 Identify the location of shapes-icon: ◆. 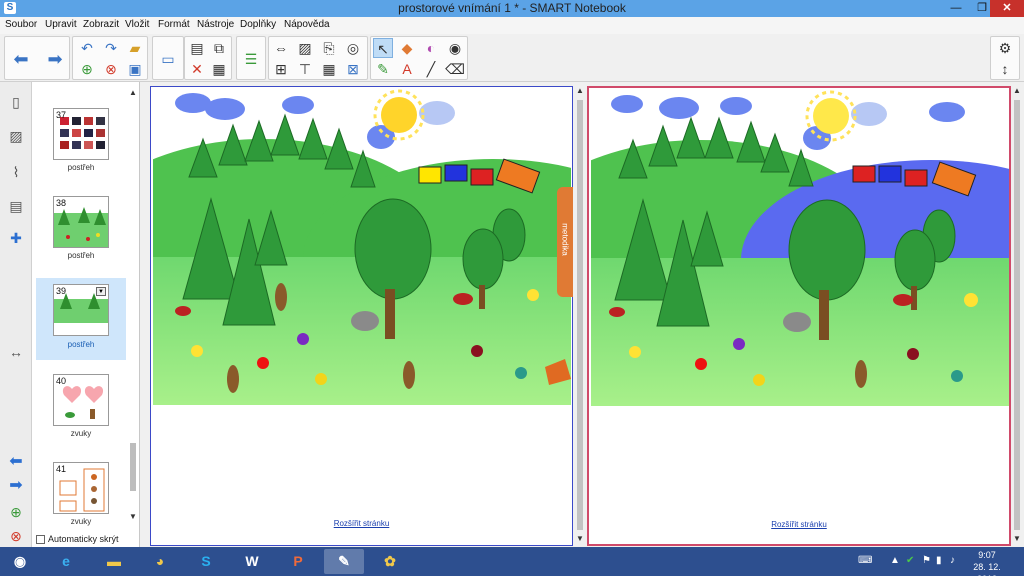
(407, 48).